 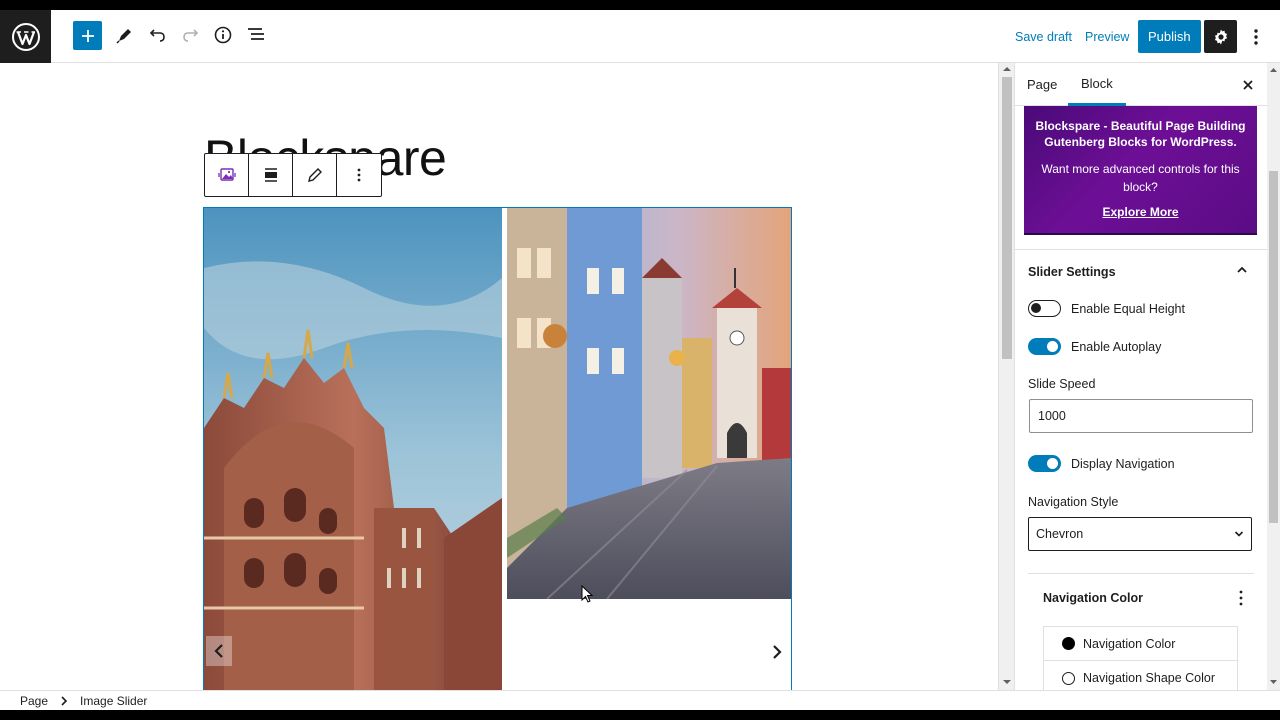 I want to click on canvas-scrollbar-thumb, so click(x=1007, y=218).